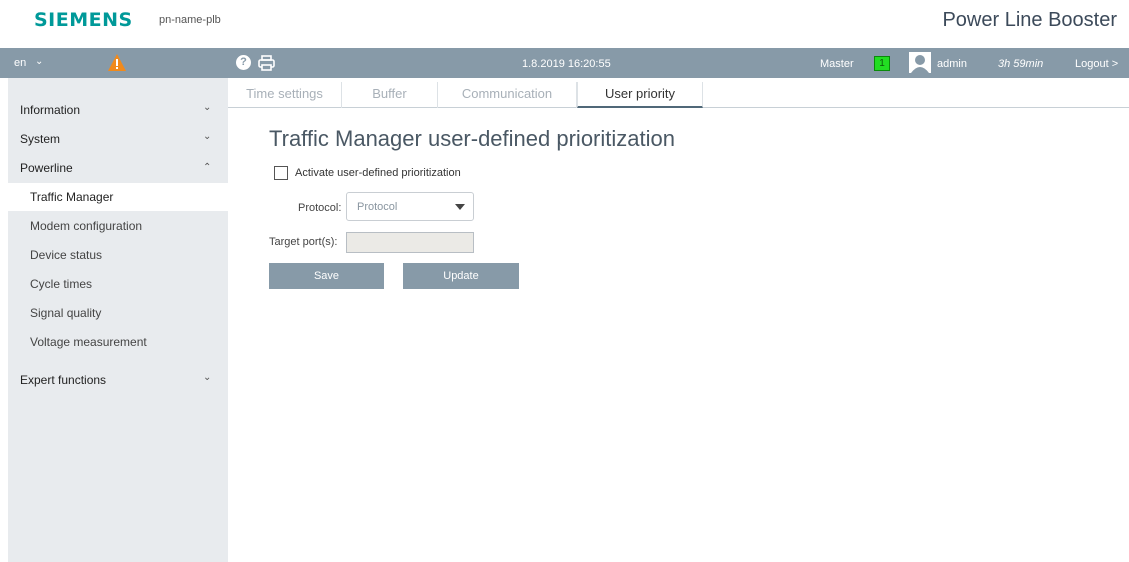 Image resolution: width=1129 pixels, height=562 pixels. Describe the element at coordinates (326, 276) in the screenshot. I see `save-button: Save` at that location.